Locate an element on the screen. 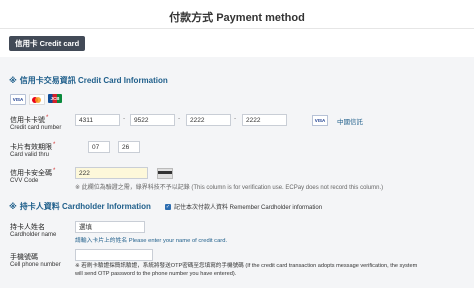 The height and width of the screenshot is (288, 474). cvv-label: 信用卡安全碼* is located at coordinates (32, 173).